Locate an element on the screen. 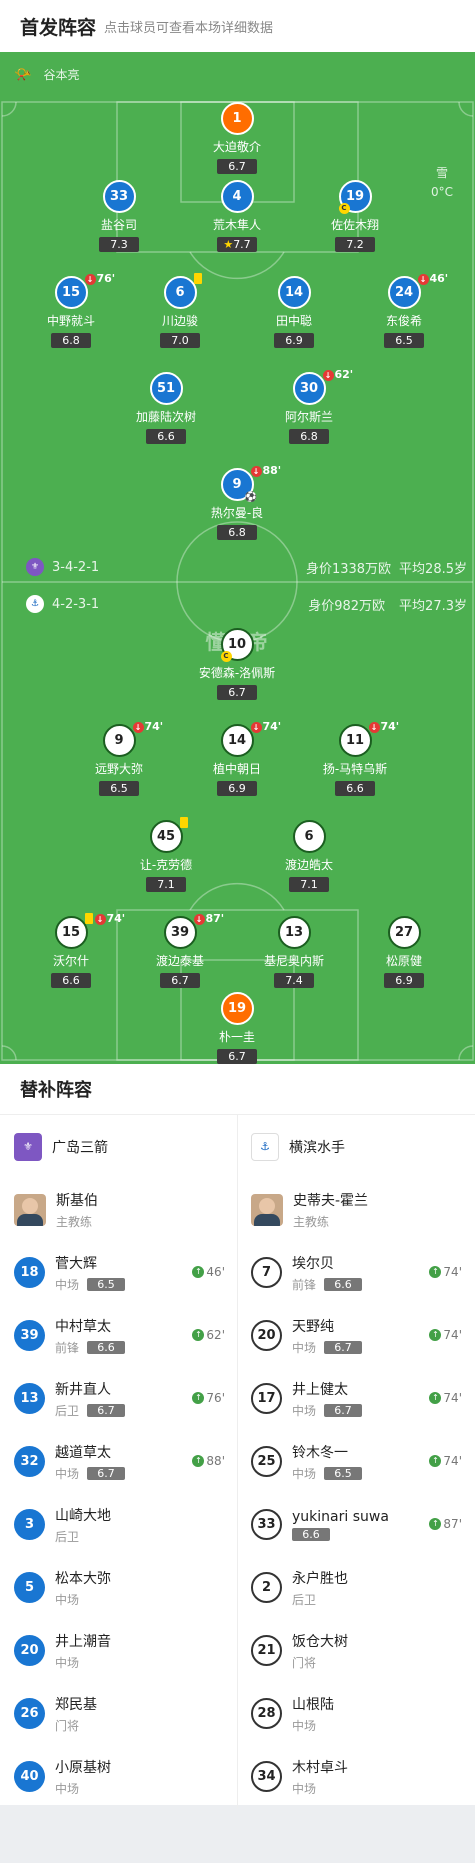 Image resolution: width=475 pixels, height=1863 pixels. player-home: 24 ↓ 46' 东俊希 6.5 is located at coordinates (404, 310).